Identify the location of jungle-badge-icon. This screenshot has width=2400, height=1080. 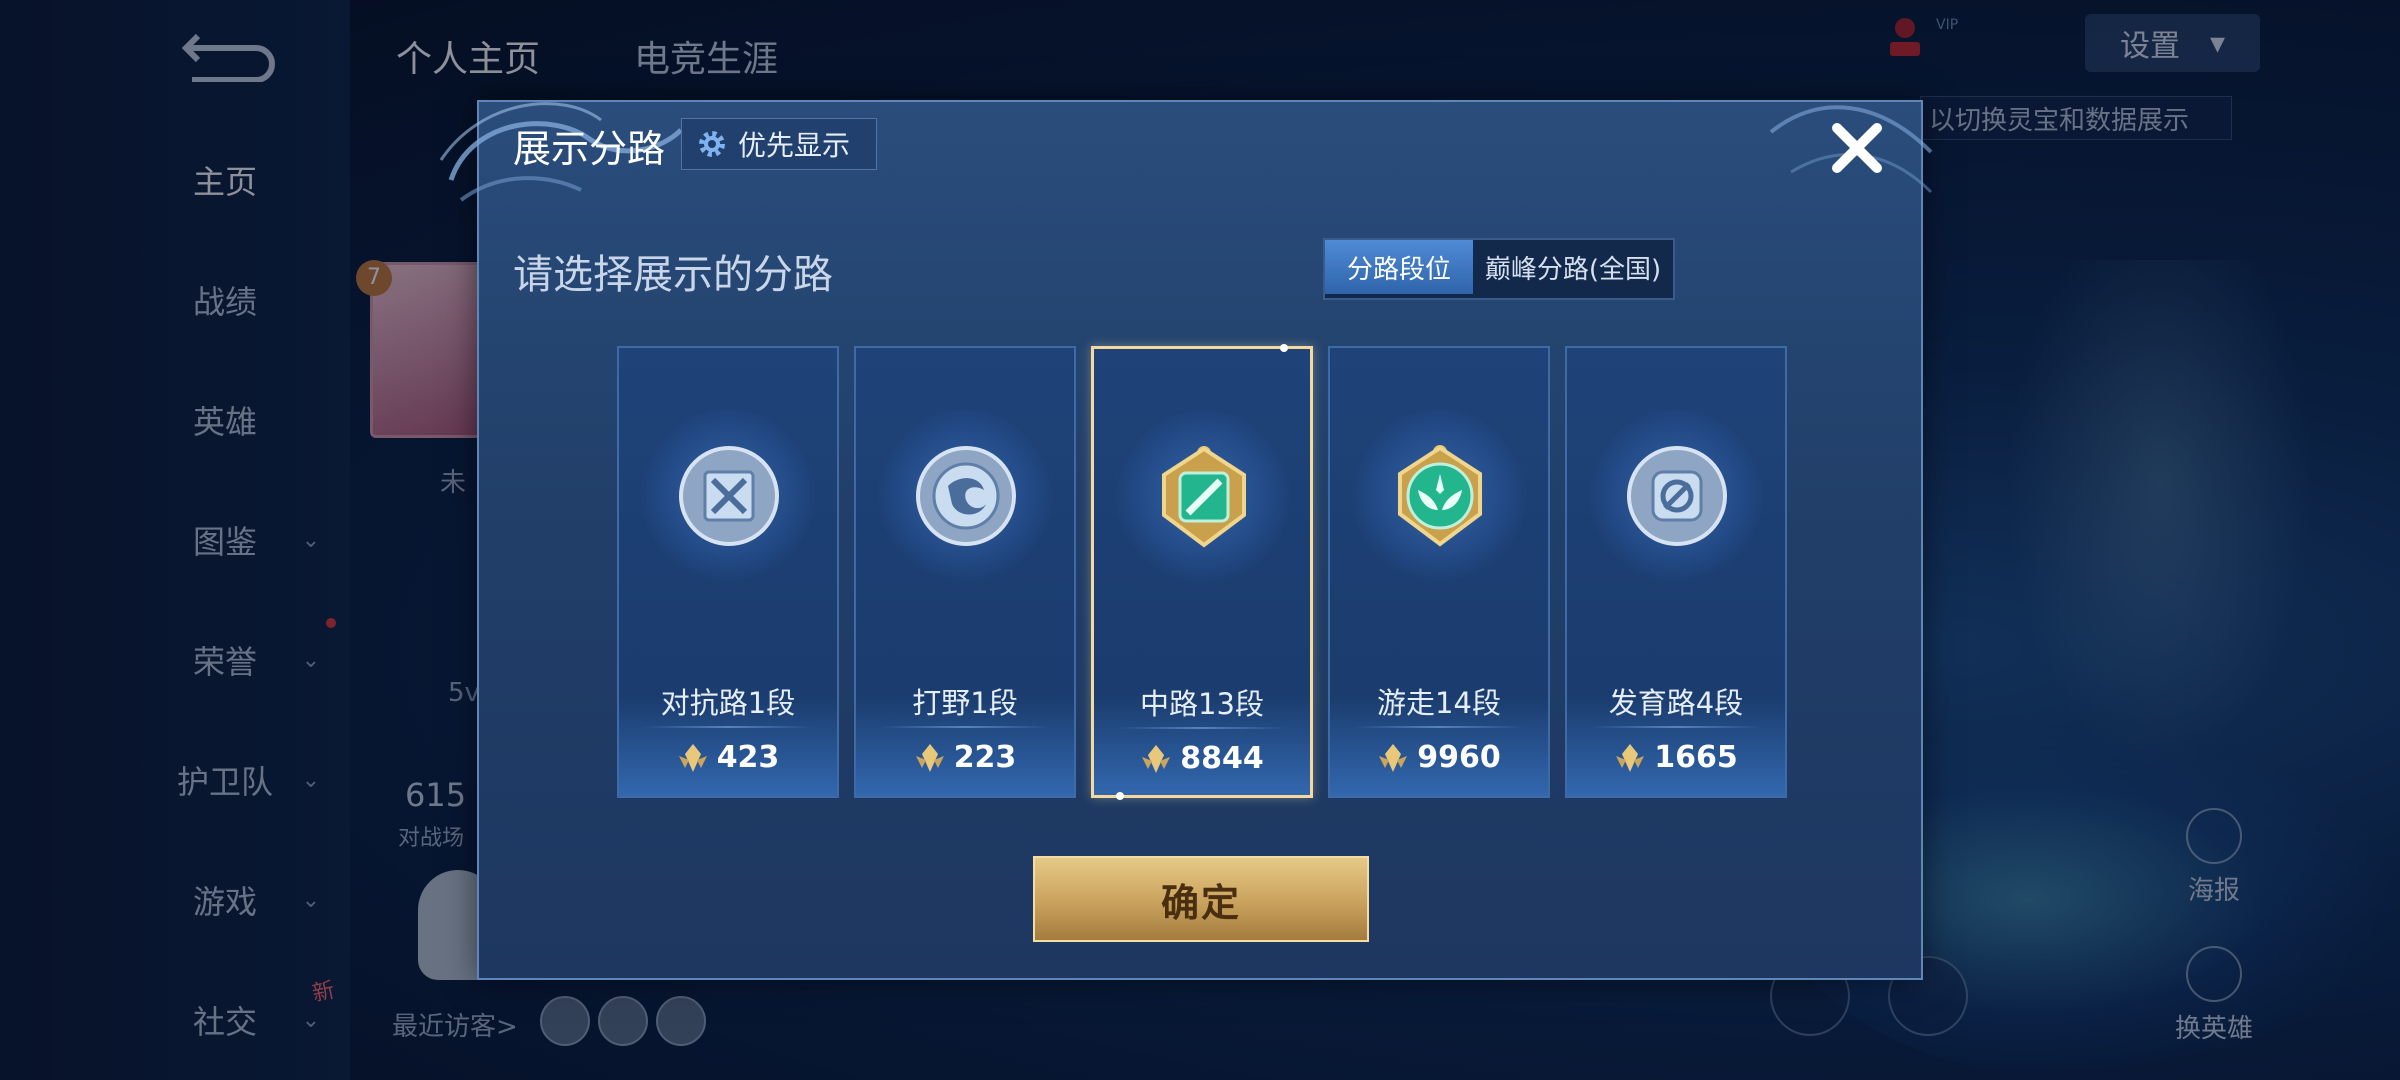
(966, 496).